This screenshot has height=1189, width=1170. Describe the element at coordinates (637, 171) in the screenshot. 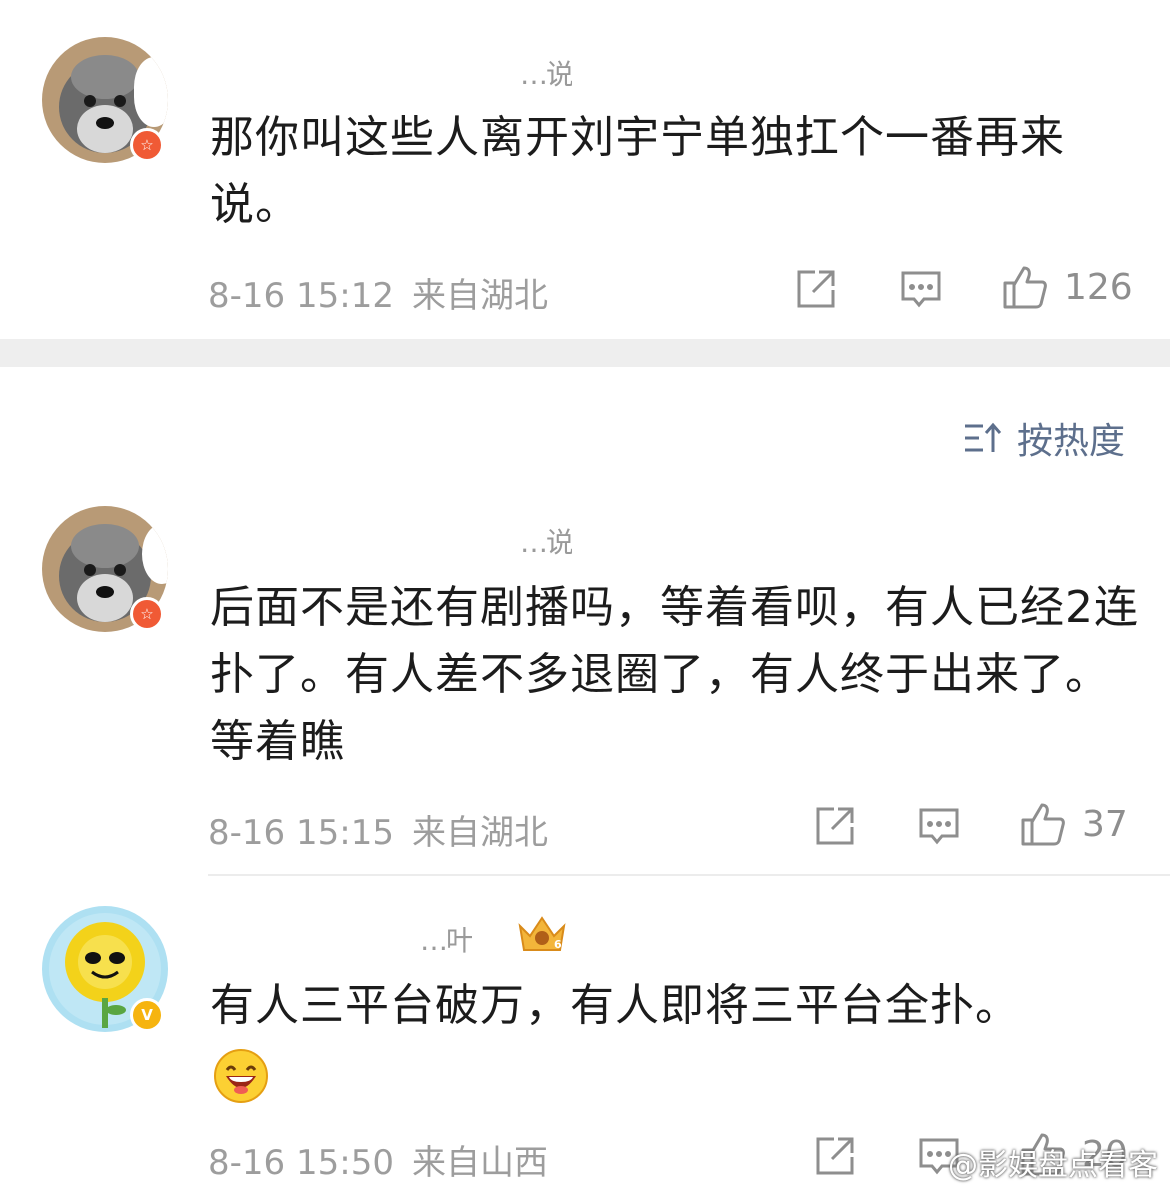

I see `comment-text: 那你叫这些人离开刘宇宁单独扛个一番再来说。` at that location.